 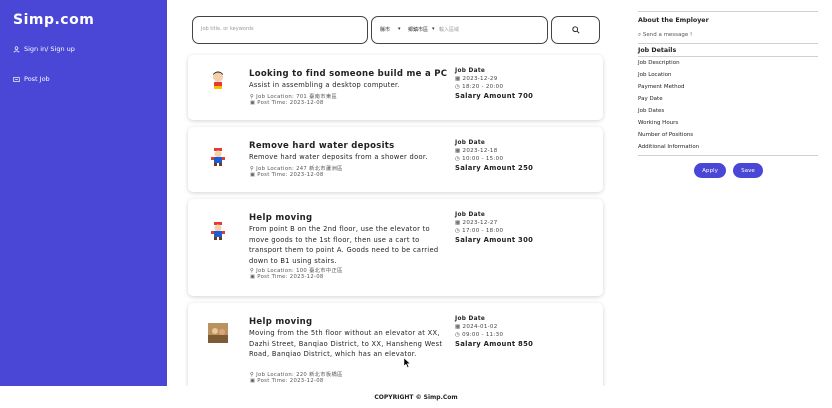 What do you see at coordinates (651, 111) in the screenshot?
I see `field-job-dates: Job Dates` at bounding box center [651, 111].